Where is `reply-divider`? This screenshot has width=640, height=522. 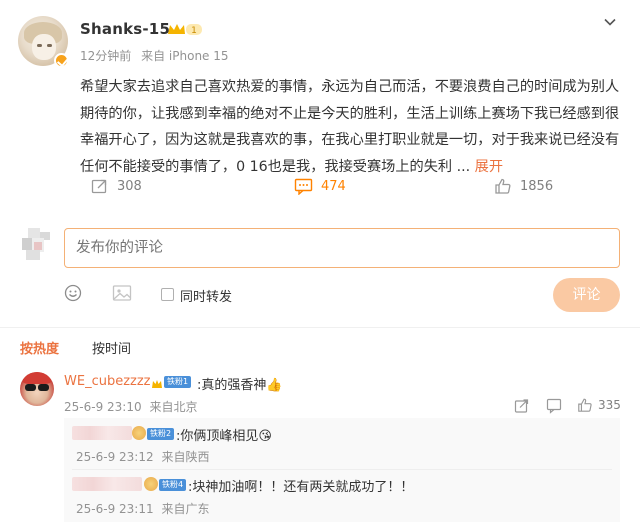 reply-divider is located at coordinates (342, 469).